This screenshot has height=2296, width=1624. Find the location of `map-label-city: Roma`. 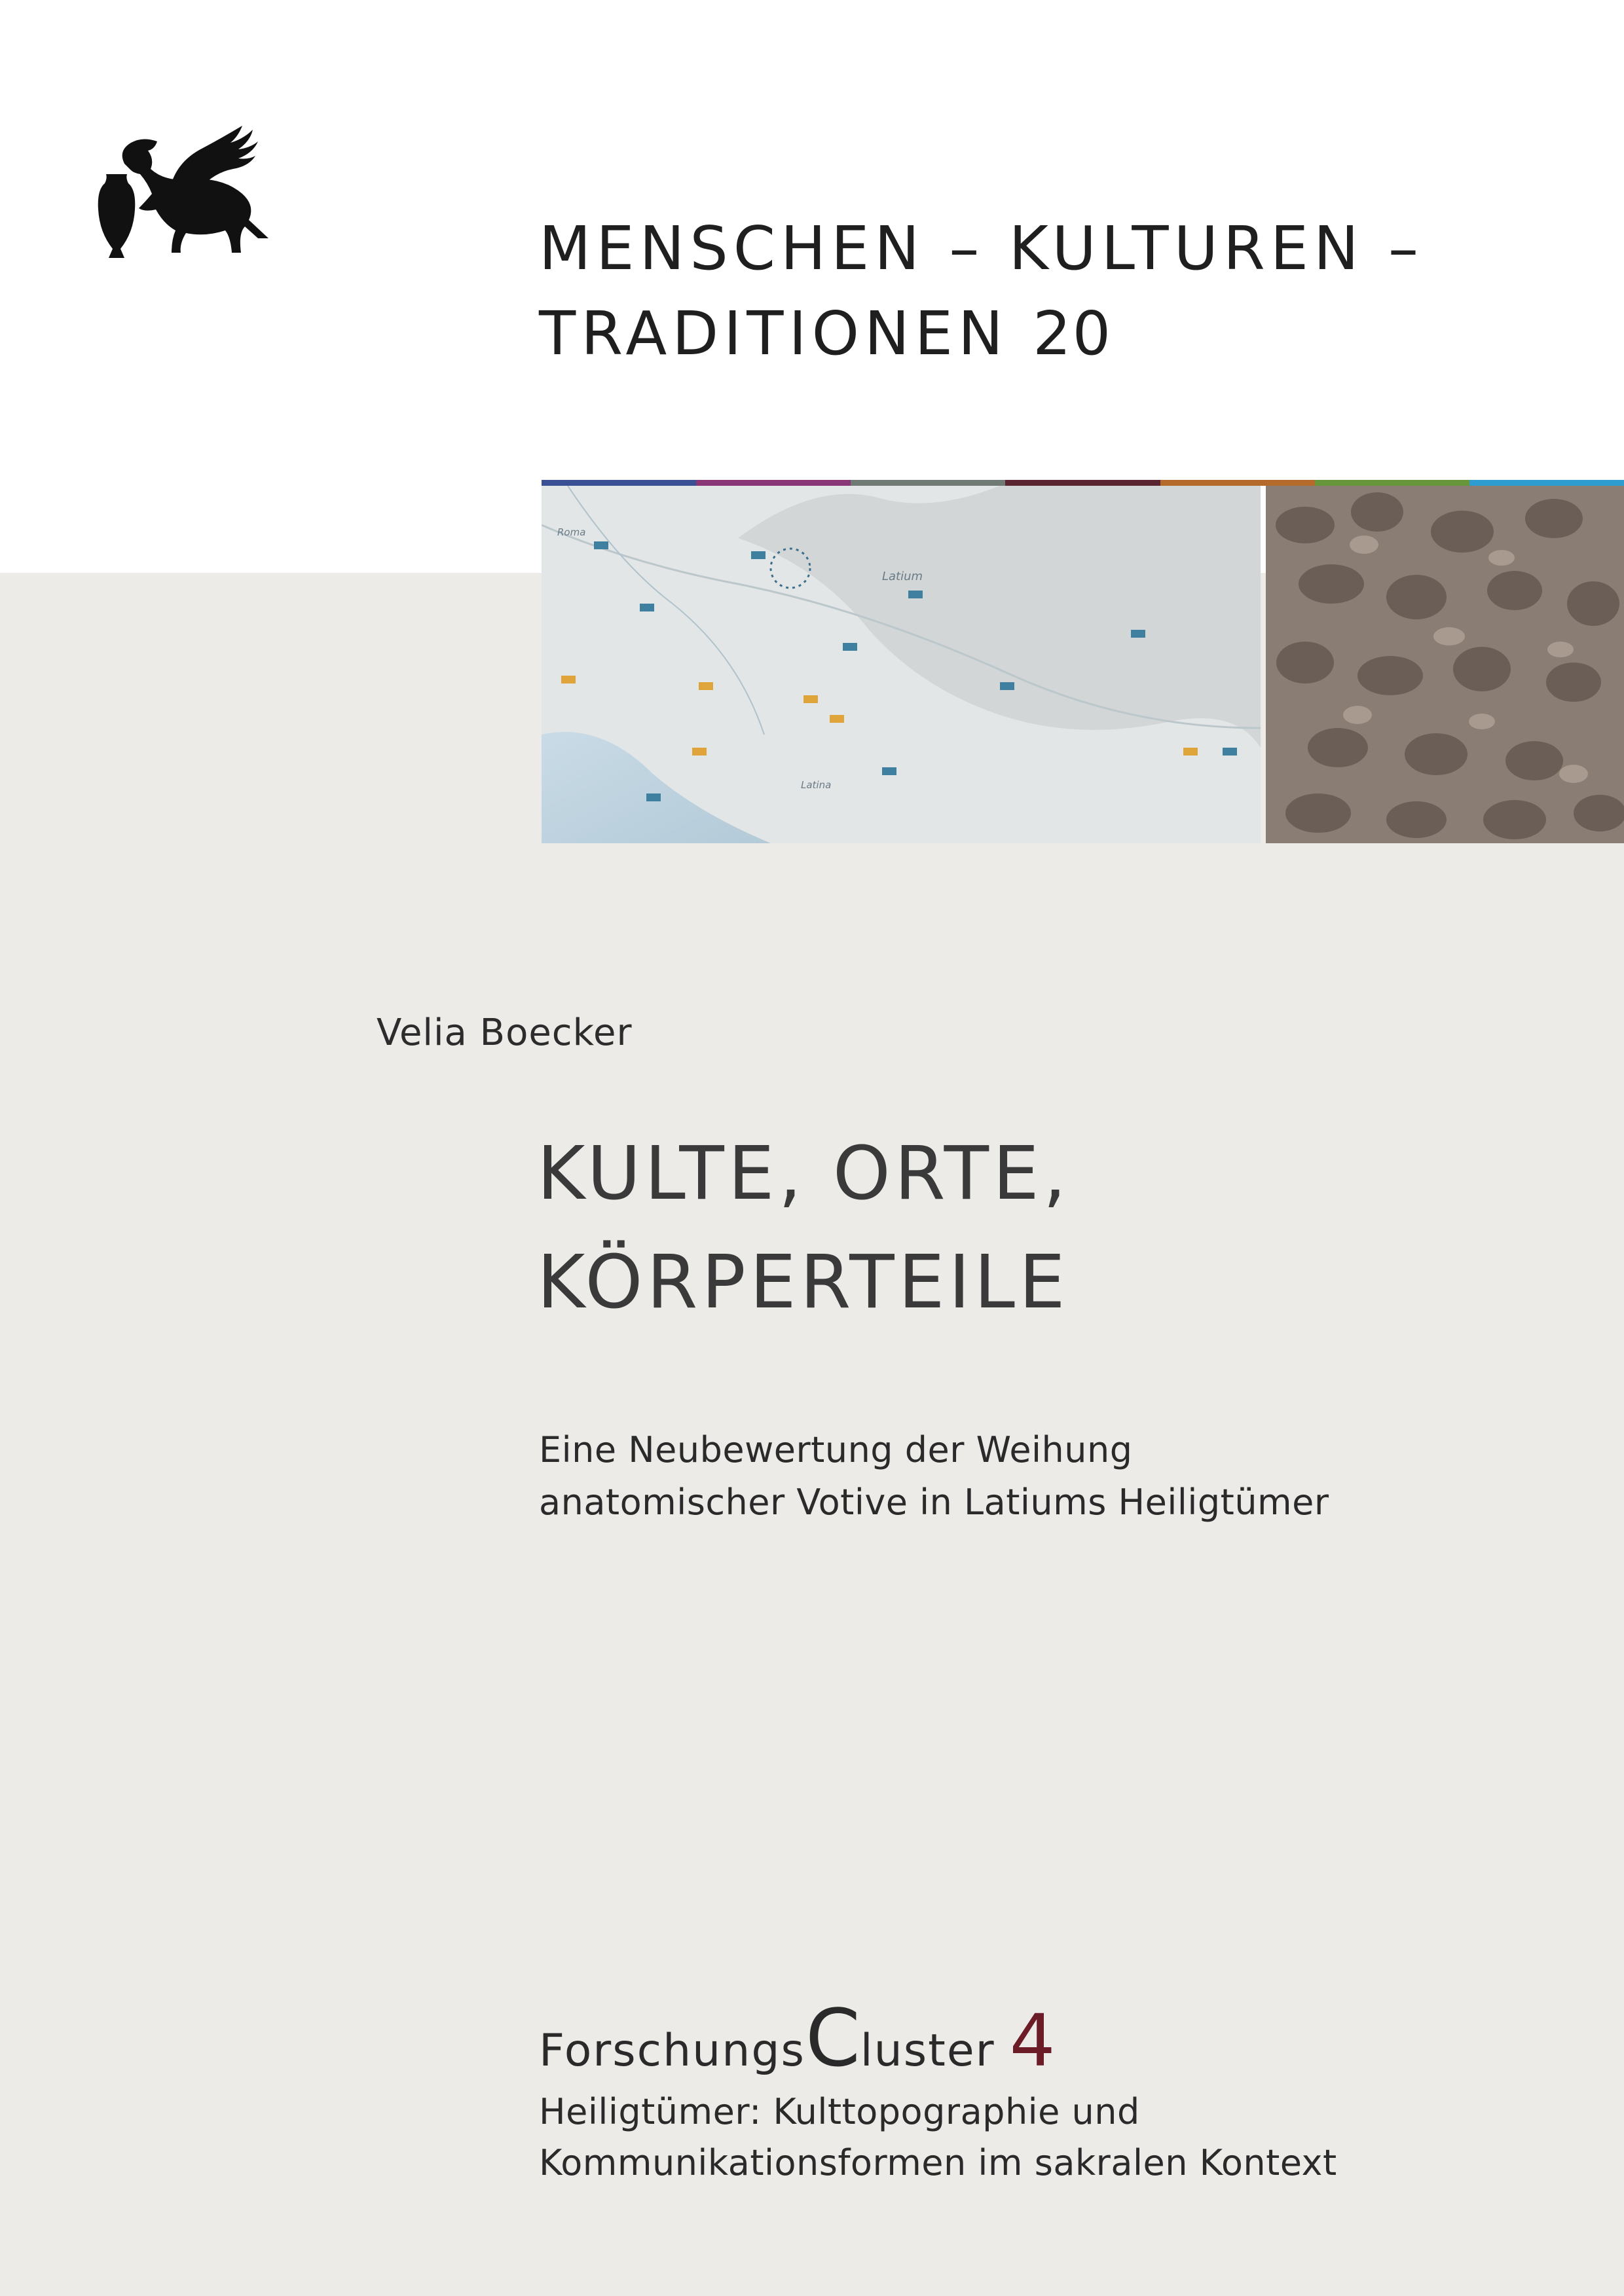

map-label-city: Roma is located at coordinates (571, 532).